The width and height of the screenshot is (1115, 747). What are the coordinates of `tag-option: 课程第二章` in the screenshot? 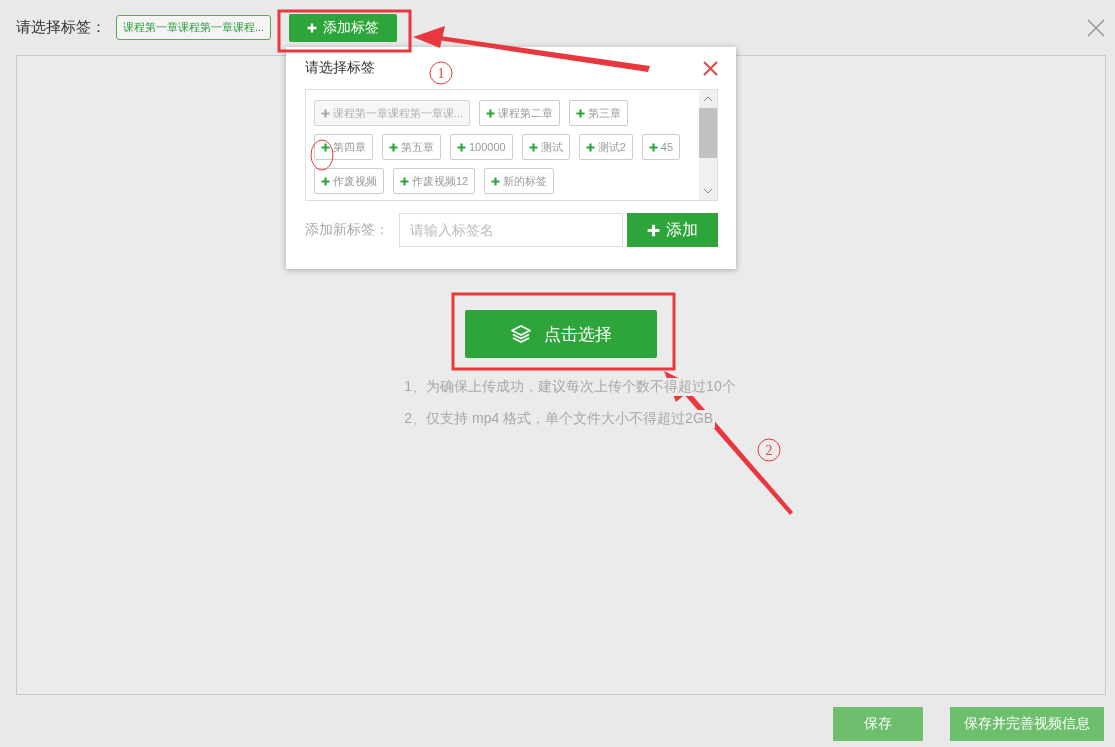 It's located at (520, 113).